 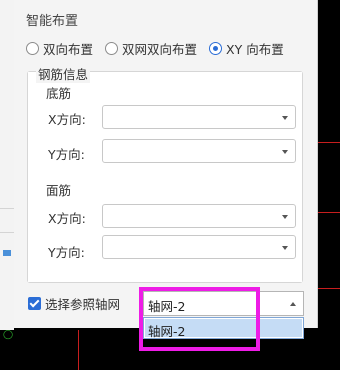 What do you see at coordinates (63, 73) in the screenshot?
I see `group-title: 钢筋信息` at bounding box center [63, 73].